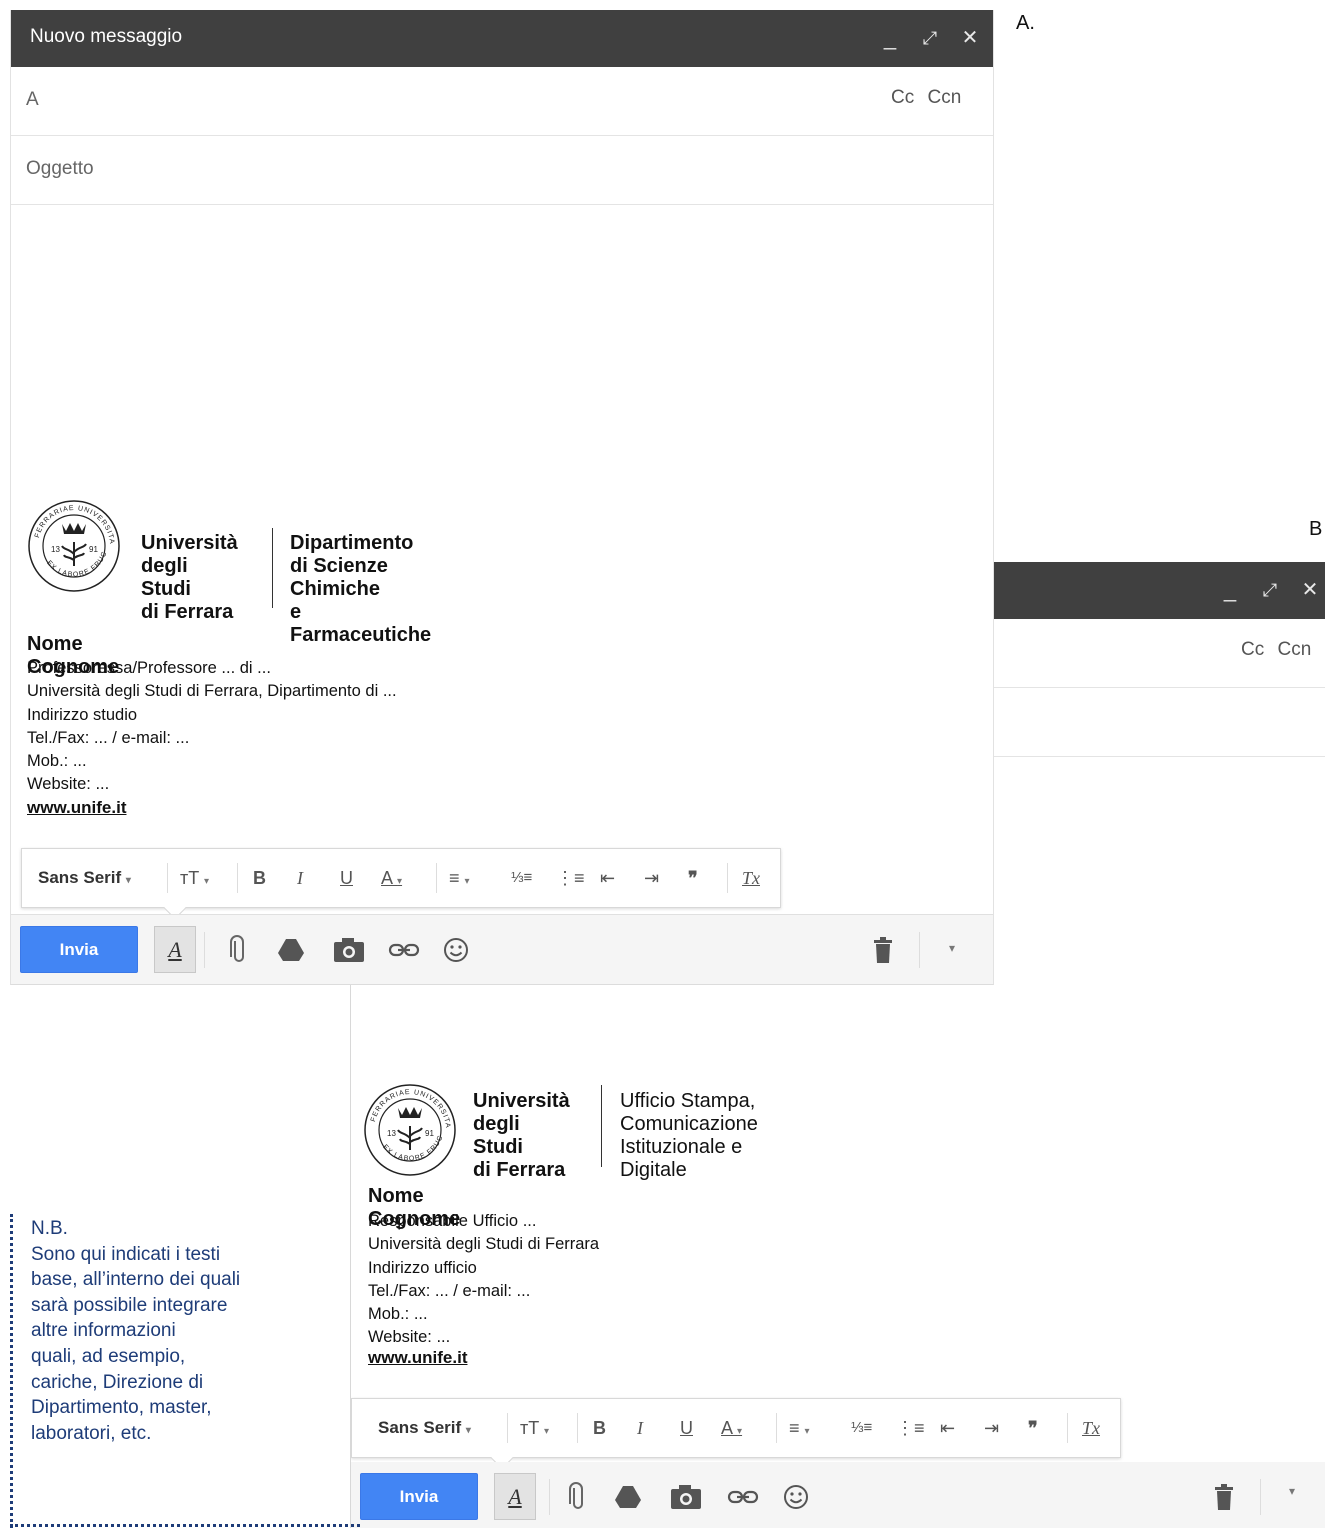 This screenshot has width=1325, height=1528. I want to click on note-border, so click(11, 1371).